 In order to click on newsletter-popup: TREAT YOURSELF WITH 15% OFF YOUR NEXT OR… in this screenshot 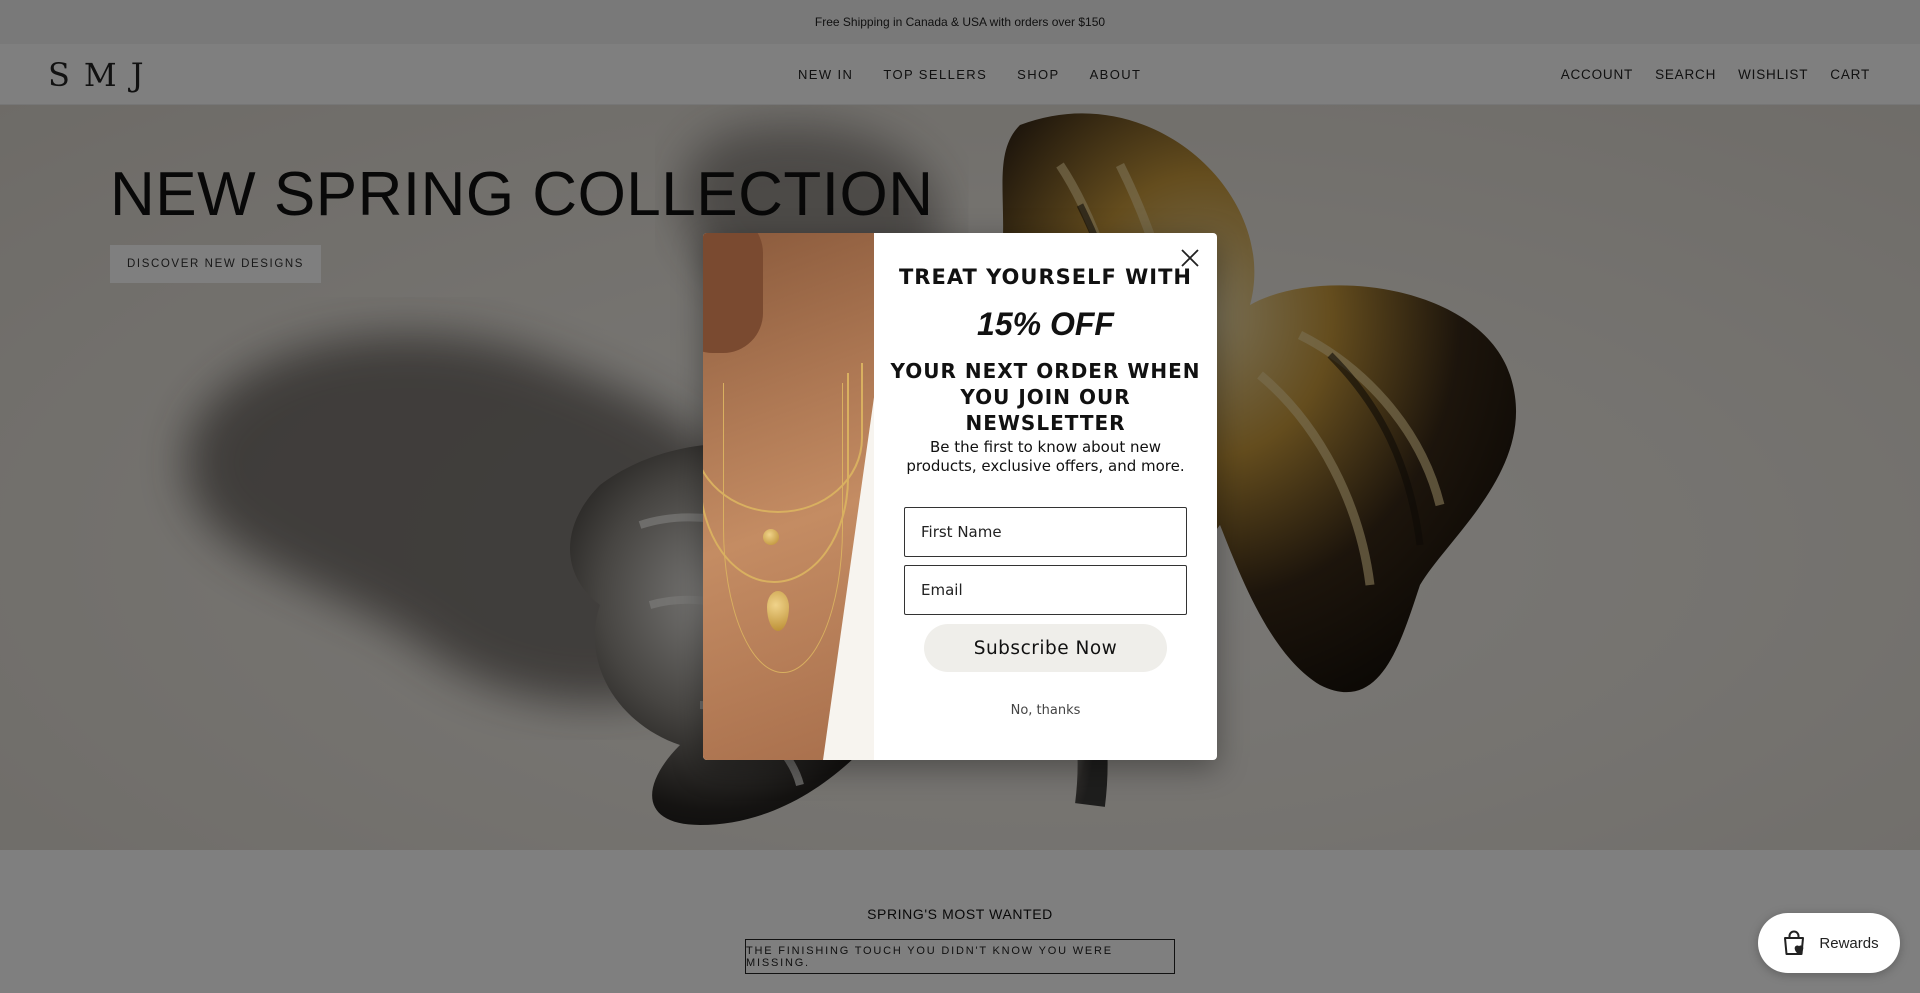, I will do `click(960, 496)`.